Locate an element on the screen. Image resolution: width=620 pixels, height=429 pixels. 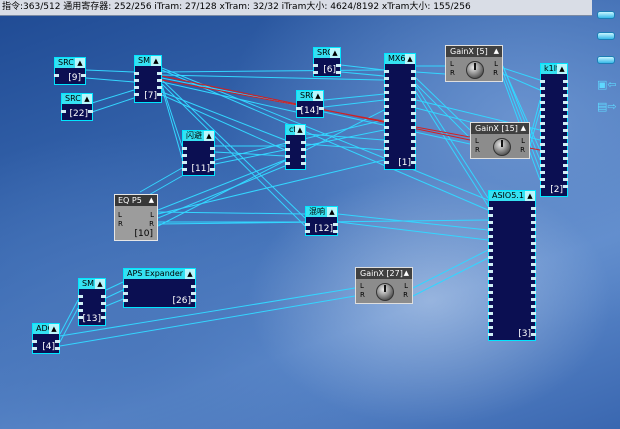
module-header: GainX [5] ▲ is located at coordinates (474, 51).